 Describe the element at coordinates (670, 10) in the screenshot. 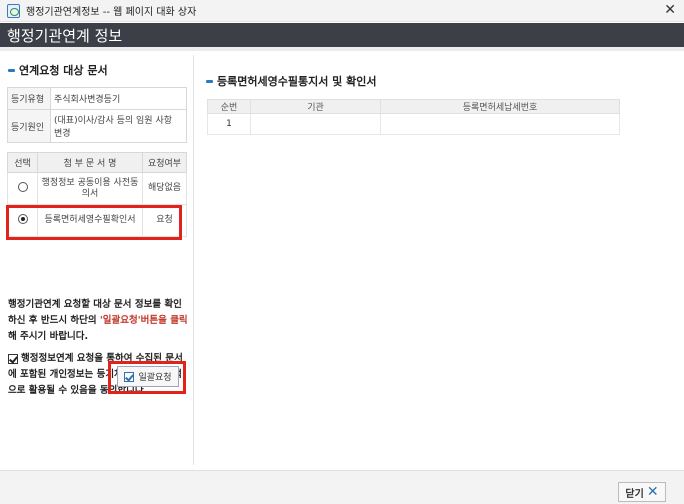

I see `window-close-icon: ✕` at that location.